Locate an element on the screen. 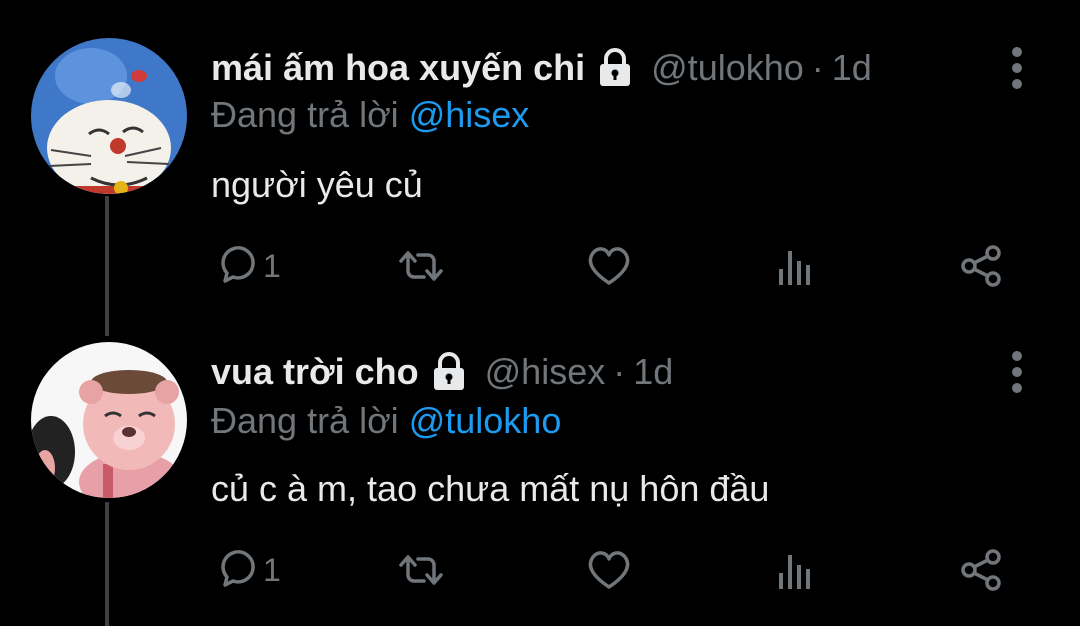  cartoon-bear-avatar-icon is located at coordinates (109, 420).